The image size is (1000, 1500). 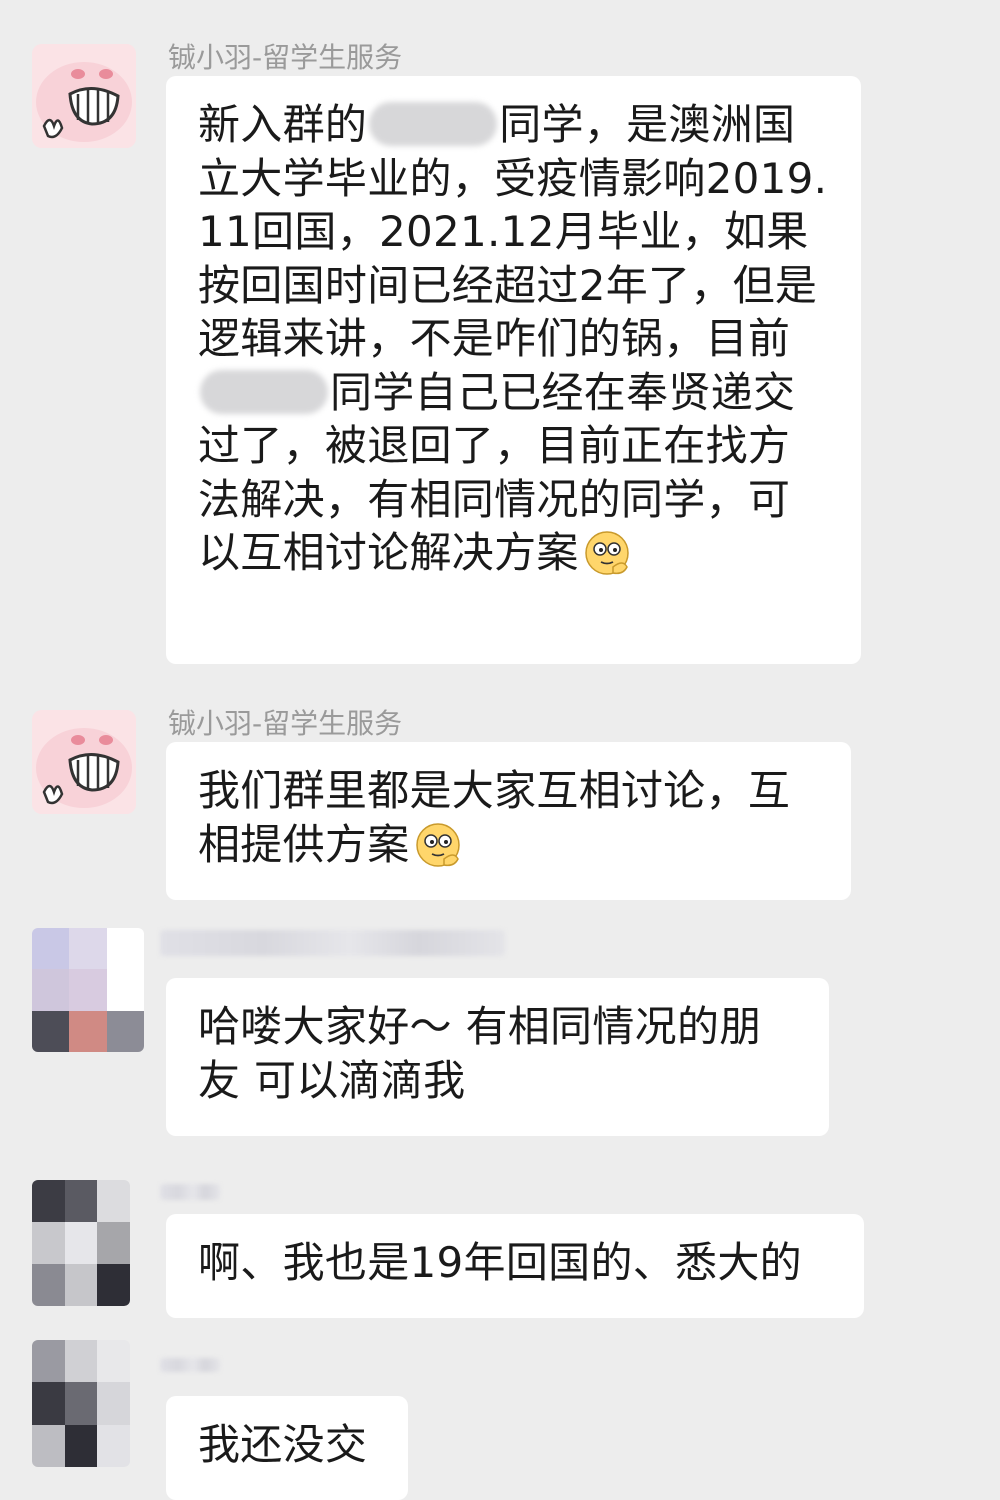 I want to click on message-bubble: 哈喽大家好～ 有相同情况的朋友 可以滴滴我, so click(x=497, y=1057).